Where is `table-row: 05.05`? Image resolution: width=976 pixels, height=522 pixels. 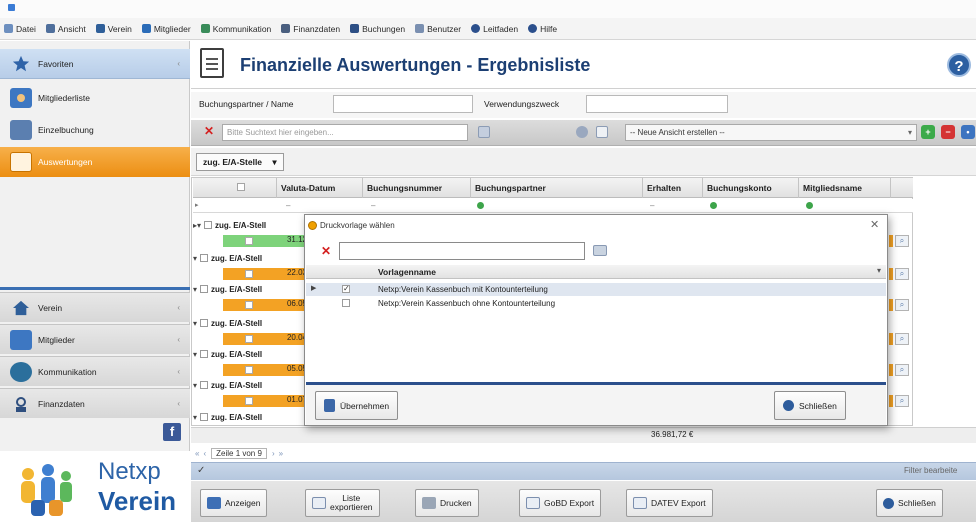
table-row: 05.05 is located at coordinates (267, 370).